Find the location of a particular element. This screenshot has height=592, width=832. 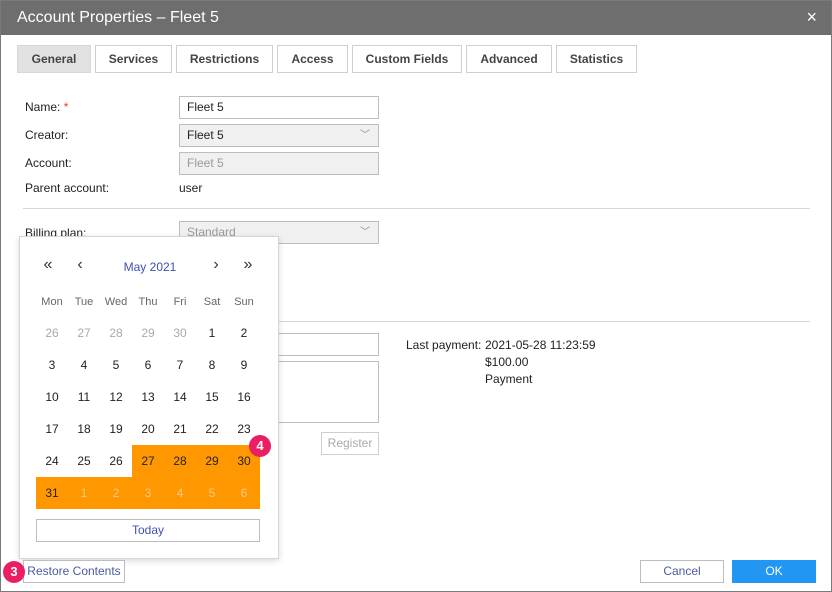

tab-general: General is located at coordinates (54, 59).